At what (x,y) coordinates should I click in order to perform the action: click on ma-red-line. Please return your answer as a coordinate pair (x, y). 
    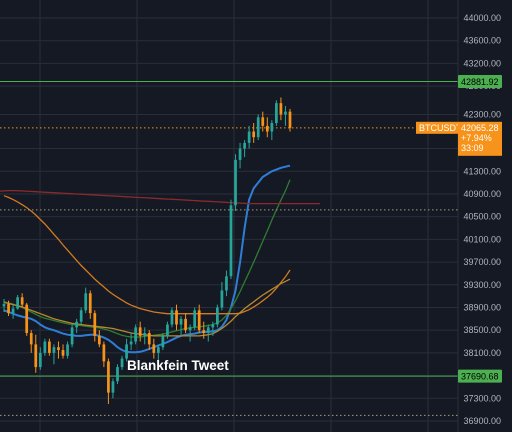
    Looking at the image, I should click on (160, 197).